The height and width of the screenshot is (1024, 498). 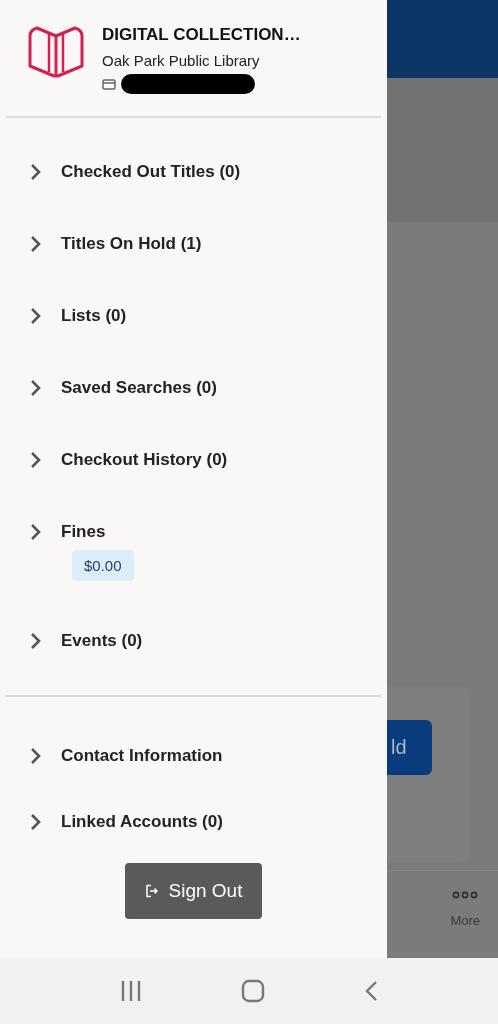 What do you see at coordinates (465, 895) in the screenshot?
I see `more-icon` at bounding box center [465, 895].